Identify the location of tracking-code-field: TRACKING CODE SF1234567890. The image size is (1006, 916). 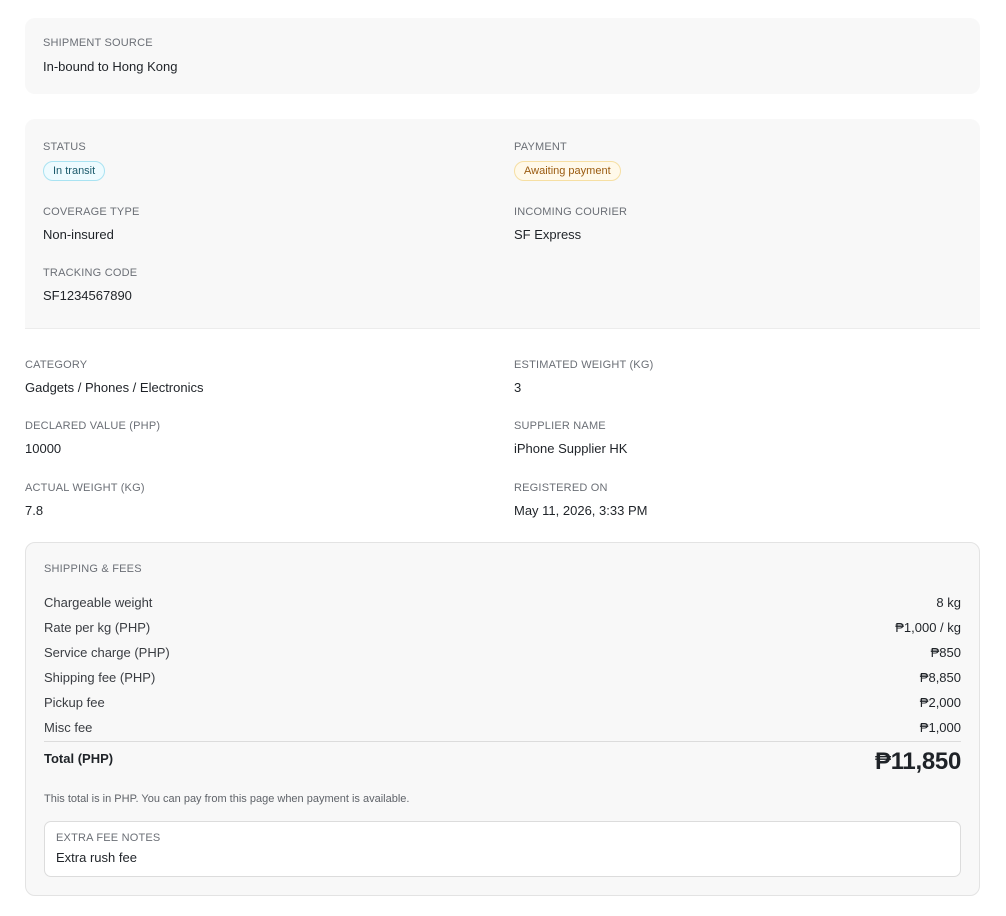
(90, 285).